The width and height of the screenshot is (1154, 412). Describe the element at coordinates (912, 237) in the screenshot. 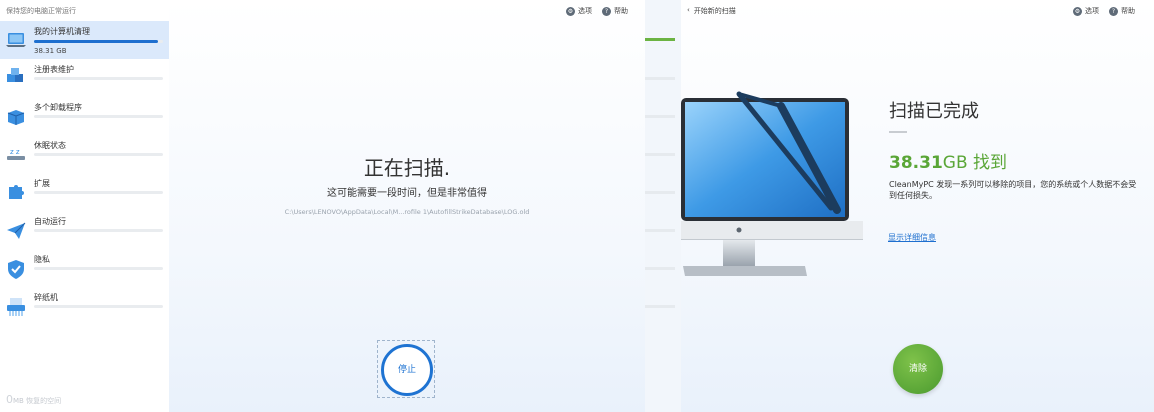

I see `show-details-link: 显示详细信息` at that location.